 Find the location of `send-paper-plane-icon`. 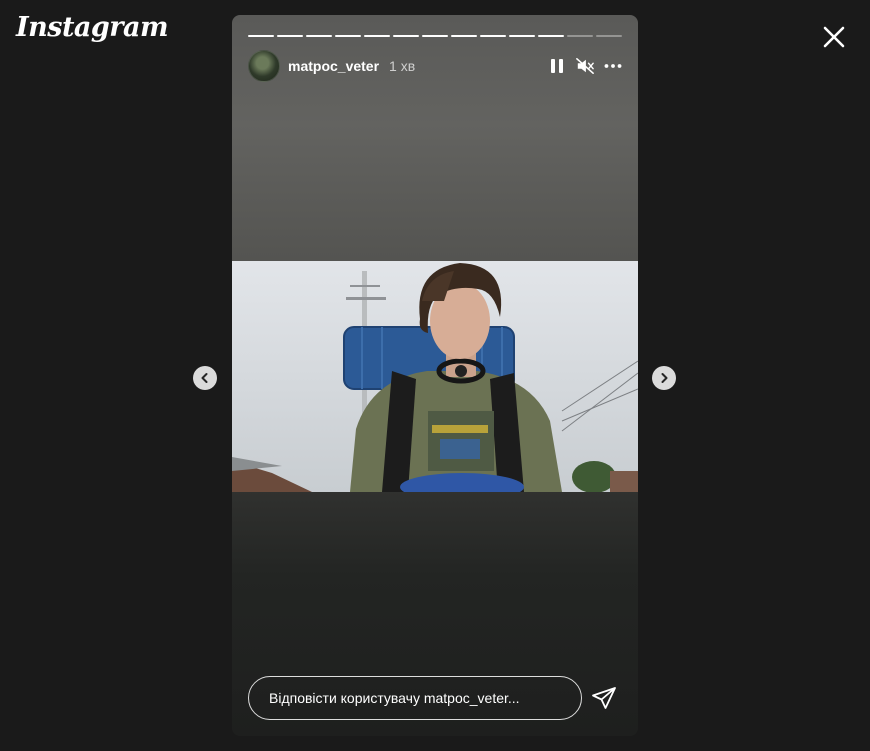

send-paper-plane-icon is located at coordinates (604, 698).